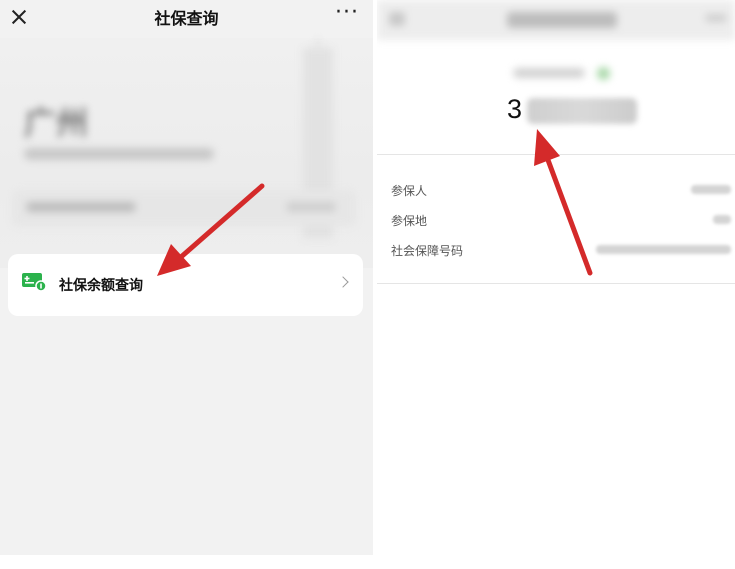 The width and height of the screenshot is (735, 569). Describe the element at coordinates (343, 282) in the screenshot. I see `chevron-right-icon` at that location.